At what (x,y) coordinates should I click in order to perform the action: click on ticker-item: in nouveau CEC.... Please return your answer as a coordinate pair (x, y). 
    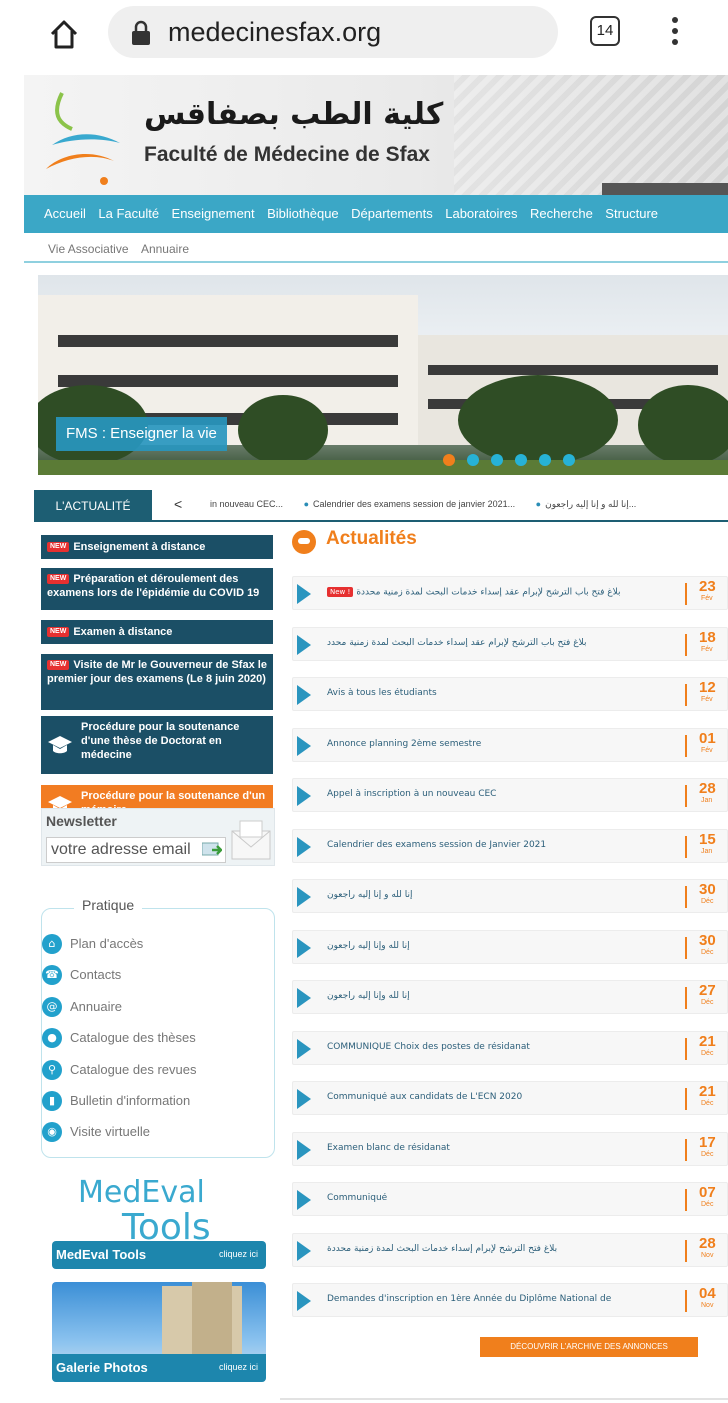
    Looking at the image, I should click on (246, 504).